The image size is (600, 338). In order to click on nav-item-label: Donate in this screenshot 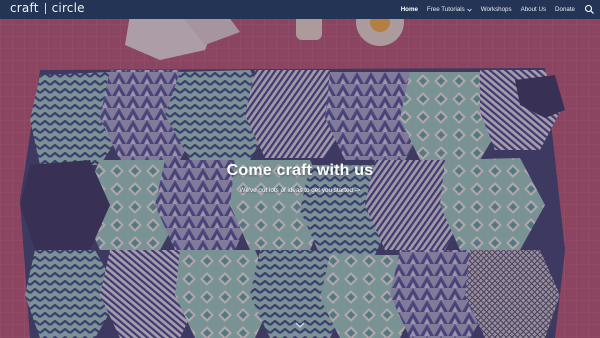, I will do `click(565, 9)`.